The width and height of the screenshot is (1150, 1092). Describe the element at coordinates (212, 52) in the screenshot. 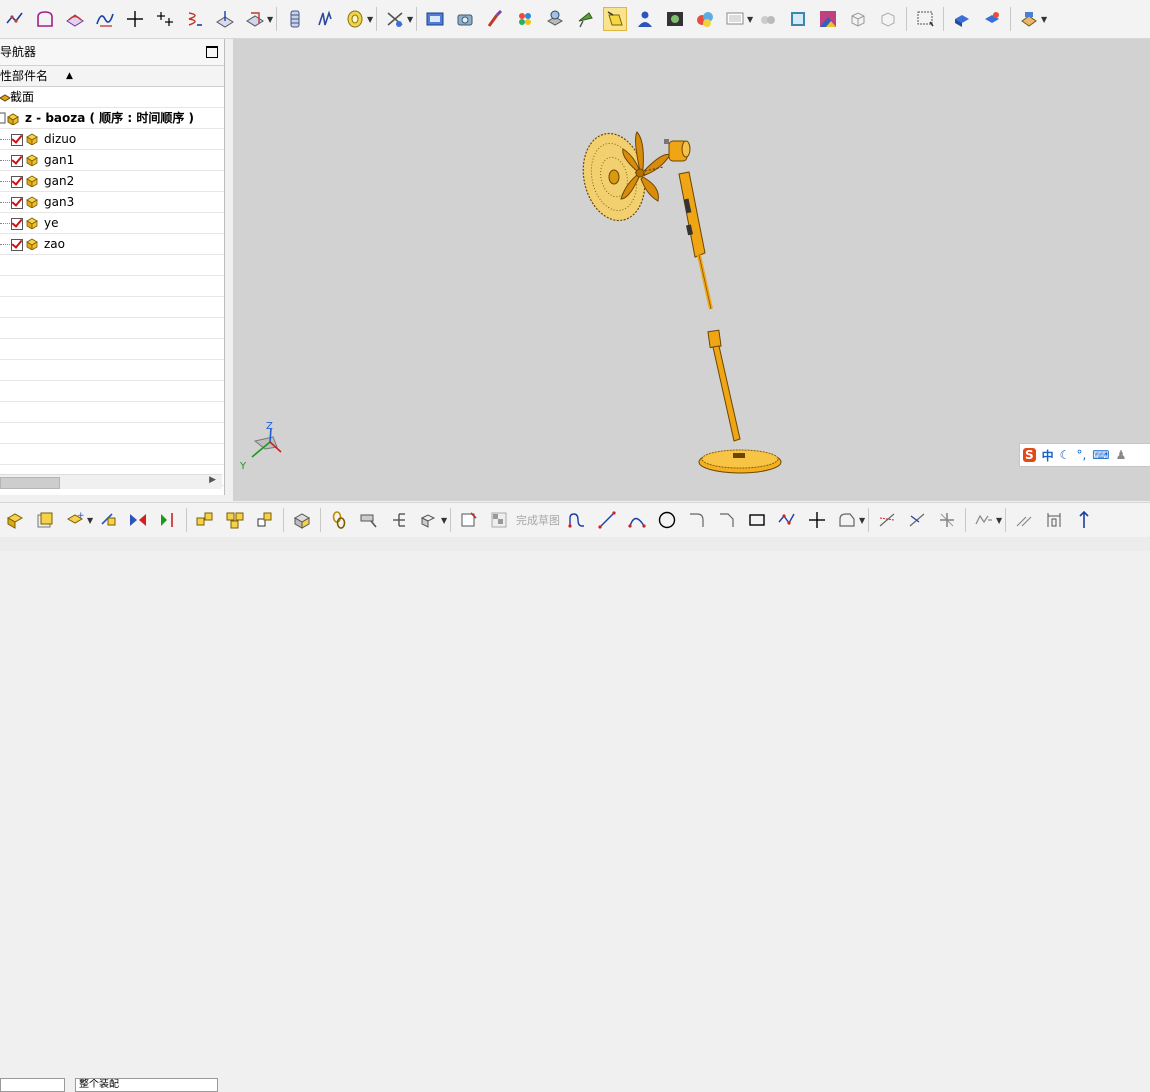

I see `maximize-icon` at that location.